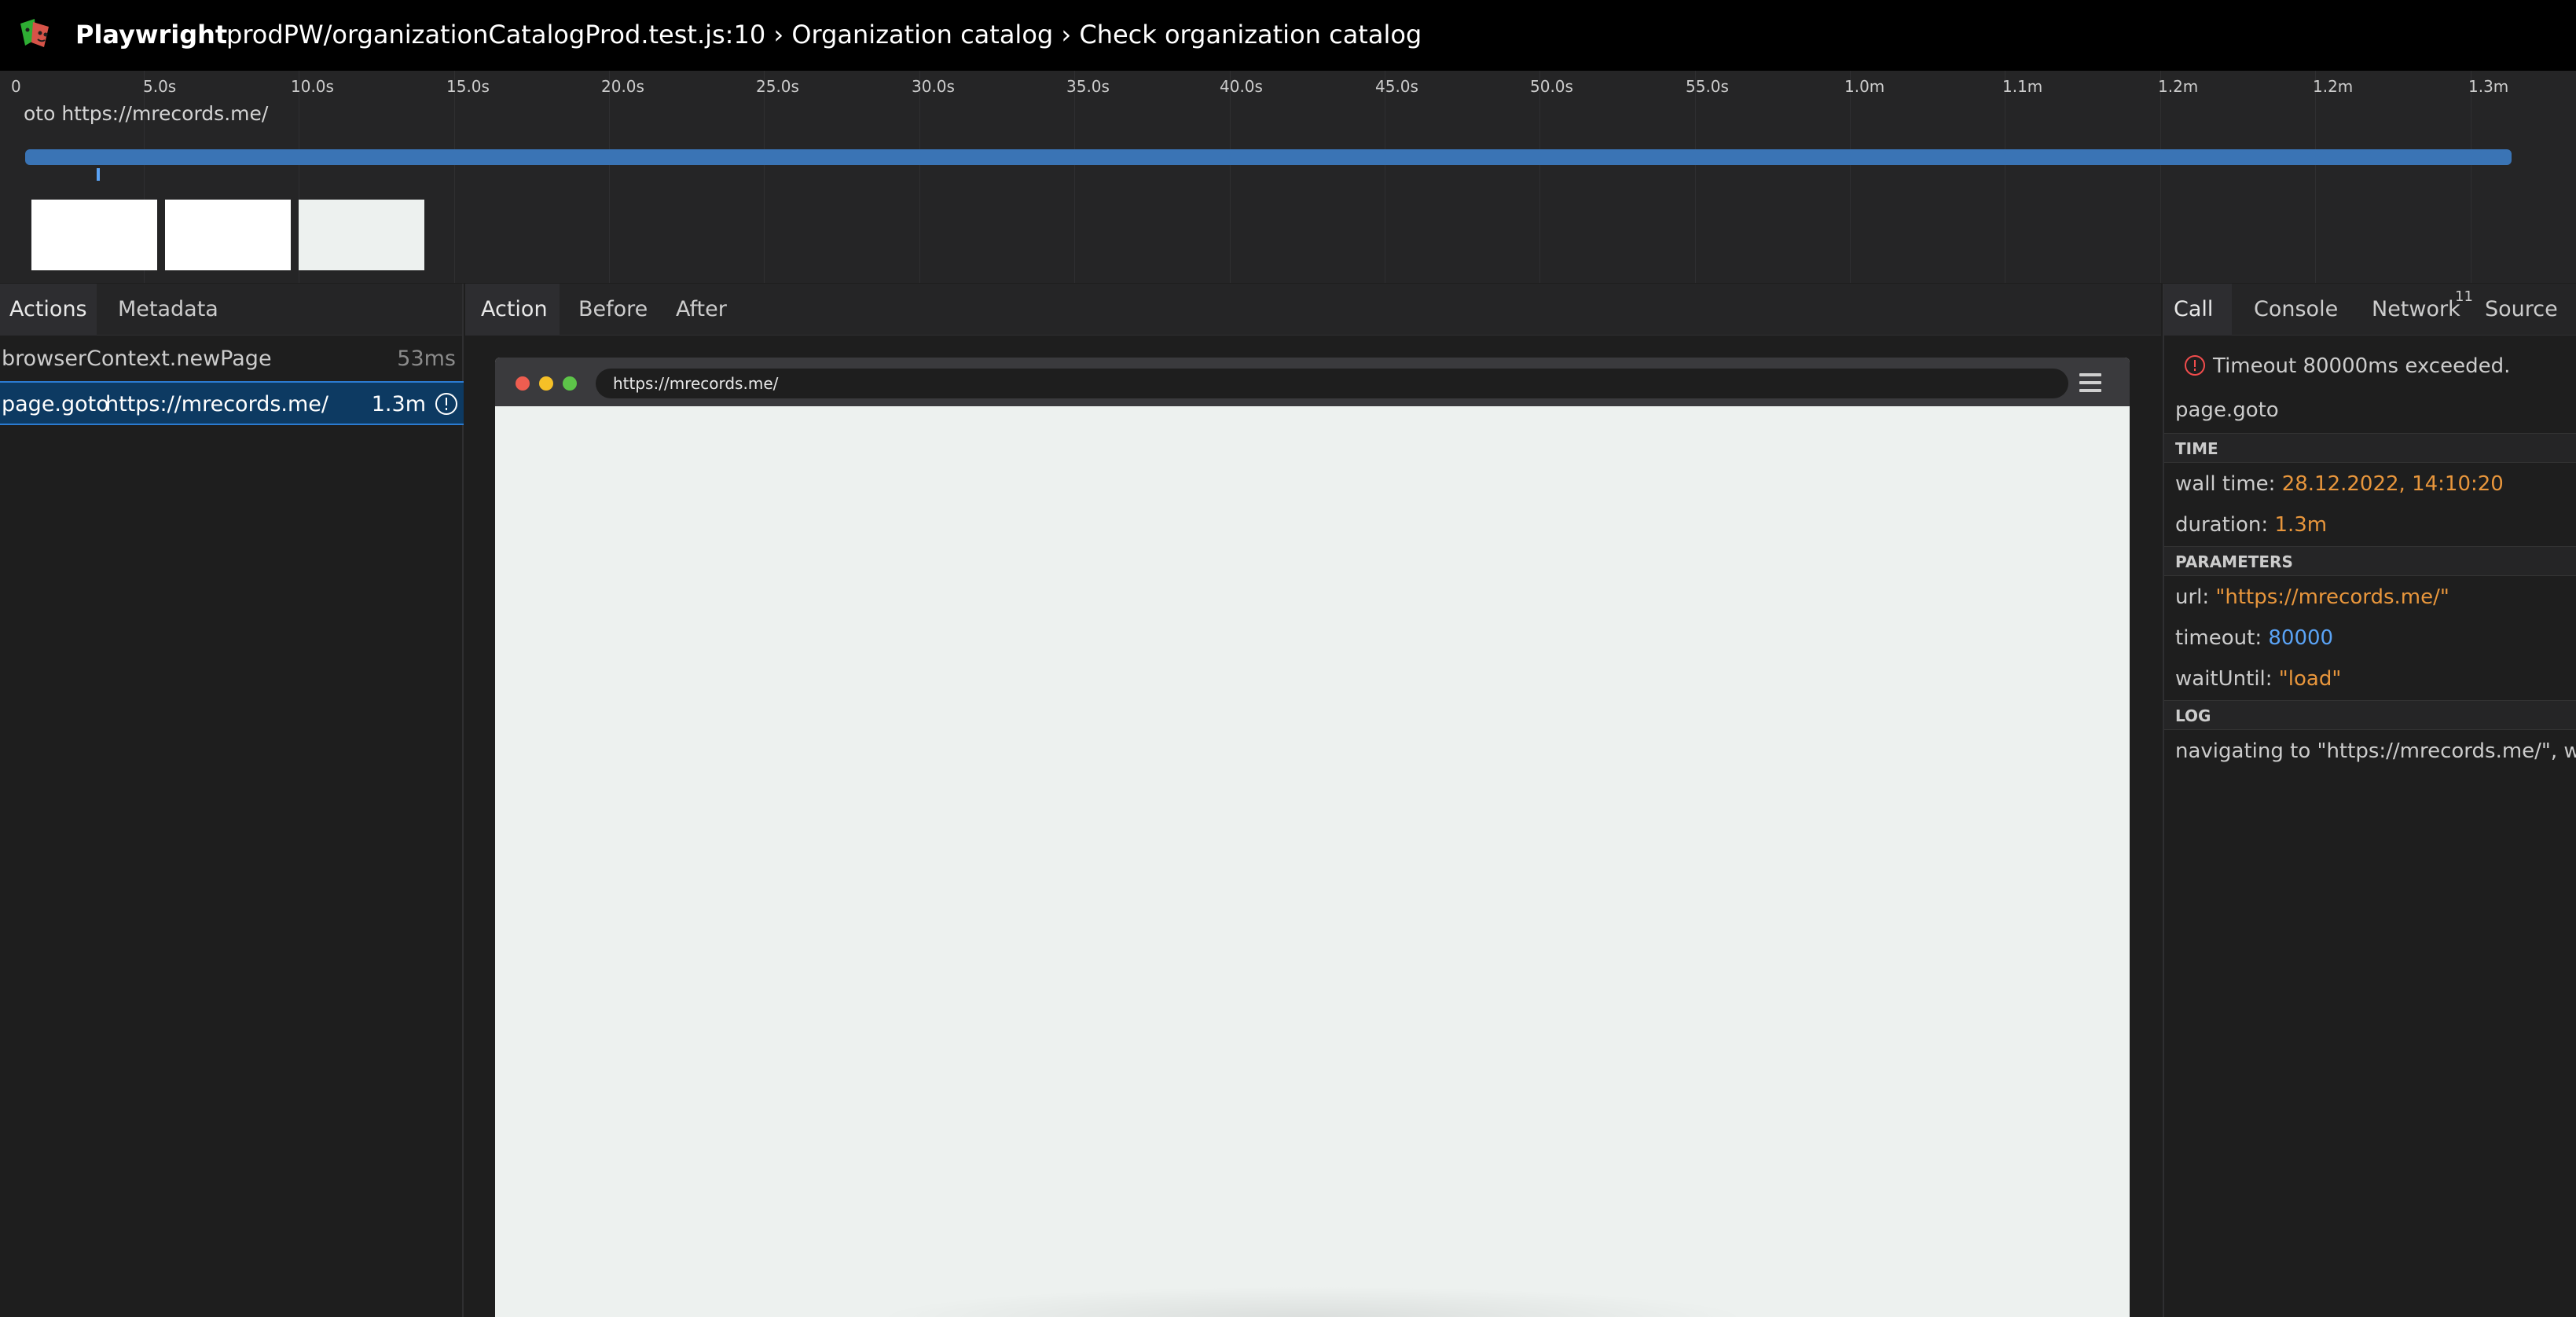  What do you see at coordinates (778, 86) in the screenshot?
I see `timeline-tick: 25.0s` at bounding box center [778, 86].